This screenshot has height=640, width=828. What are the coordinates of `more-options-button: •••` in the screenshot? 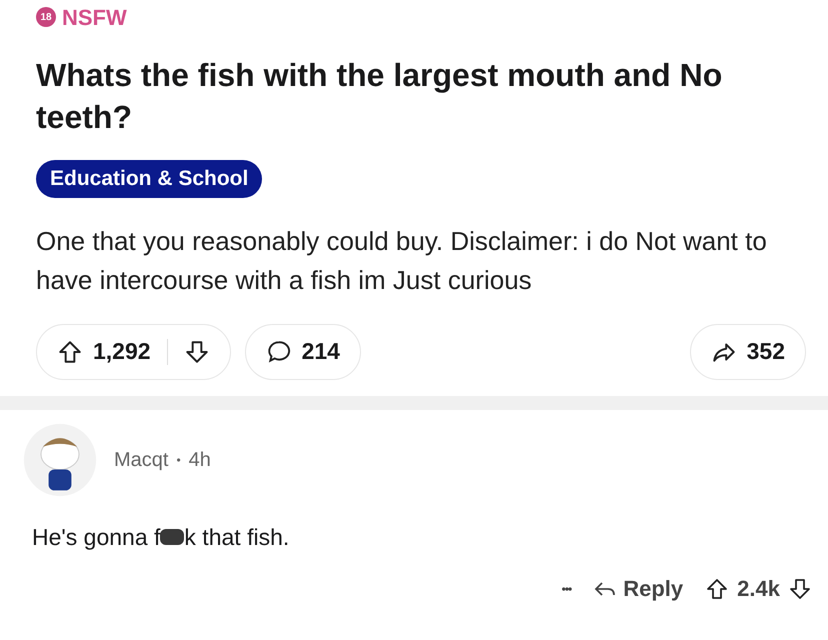 It's located at (567, 589).